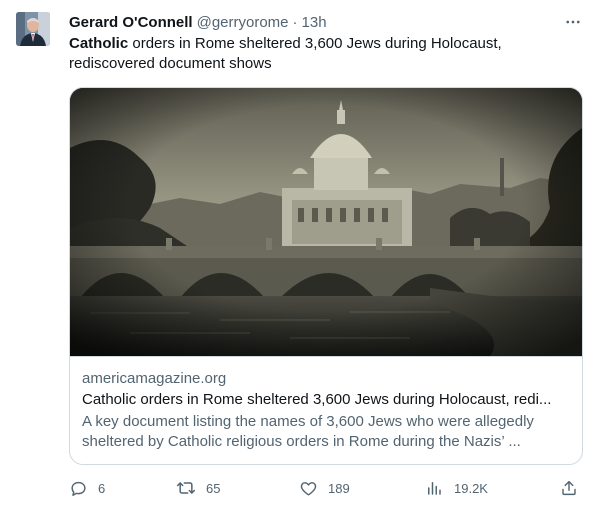 Image resolution: width=598 pixels, height=509 pixels. I want to click on views-button: 19.2K, so click(454, 488).